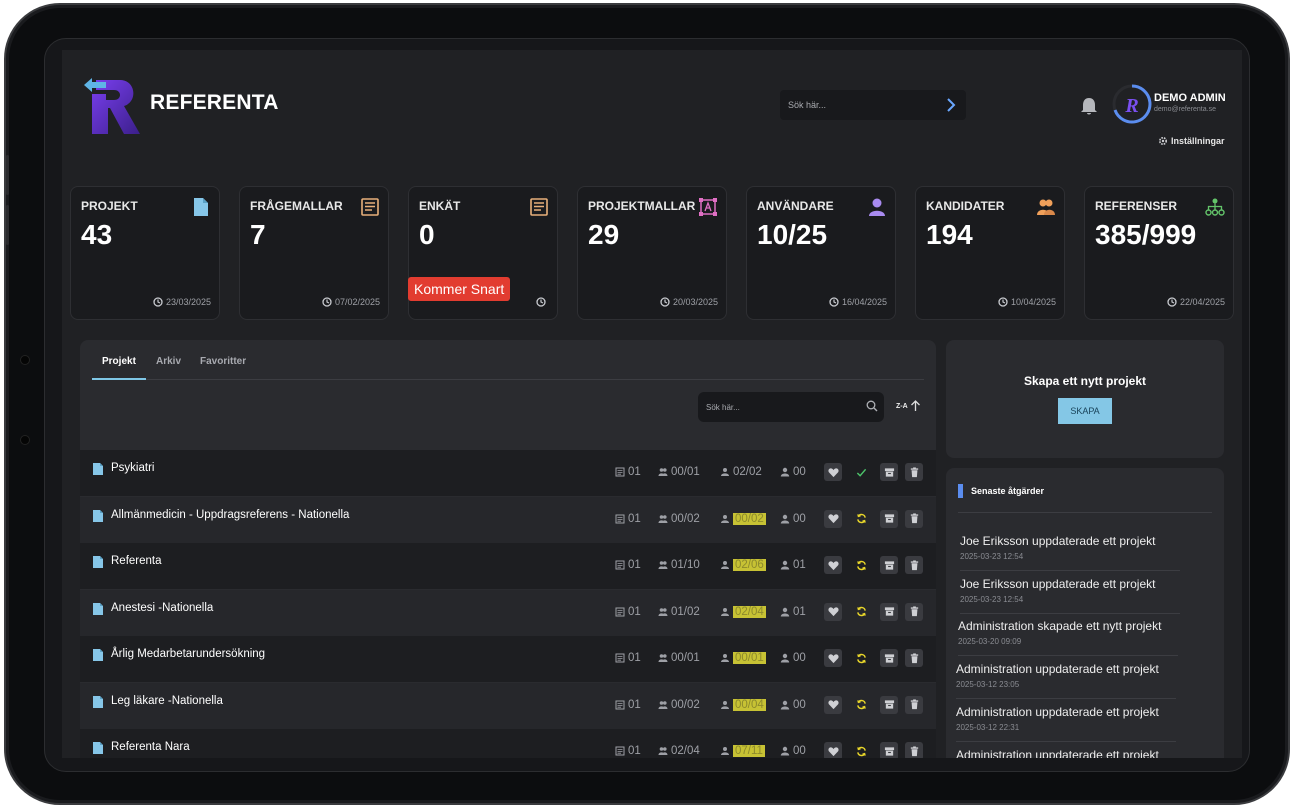  I want to click on arrow-up-icon, so click(915, 405).